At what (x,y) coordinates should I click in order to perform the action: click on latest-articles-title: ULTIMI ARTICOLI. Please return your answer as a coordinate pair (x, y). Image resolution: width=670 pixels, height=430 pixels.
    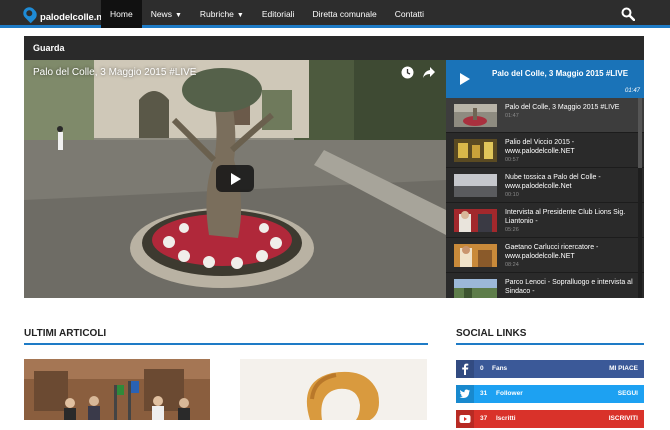
    Looking at the image, I should click on (65, 333).